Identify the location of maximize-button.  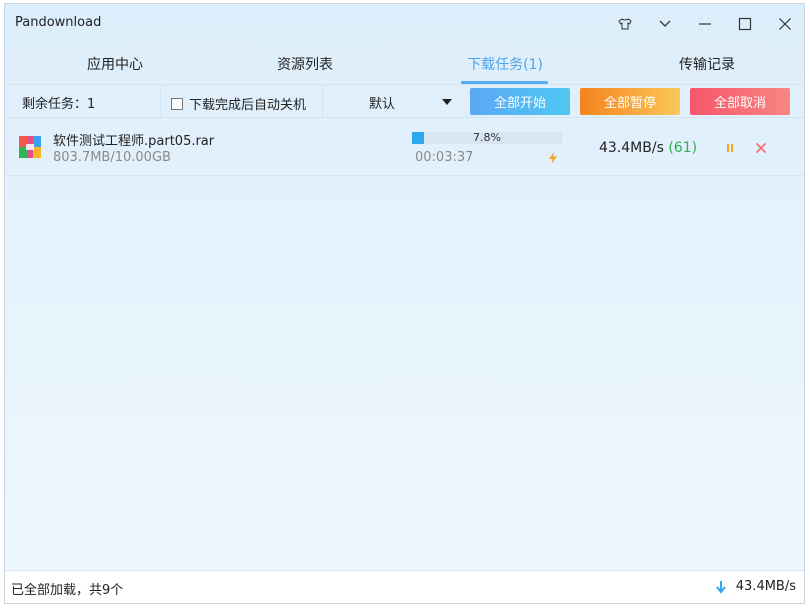
(745, 24).